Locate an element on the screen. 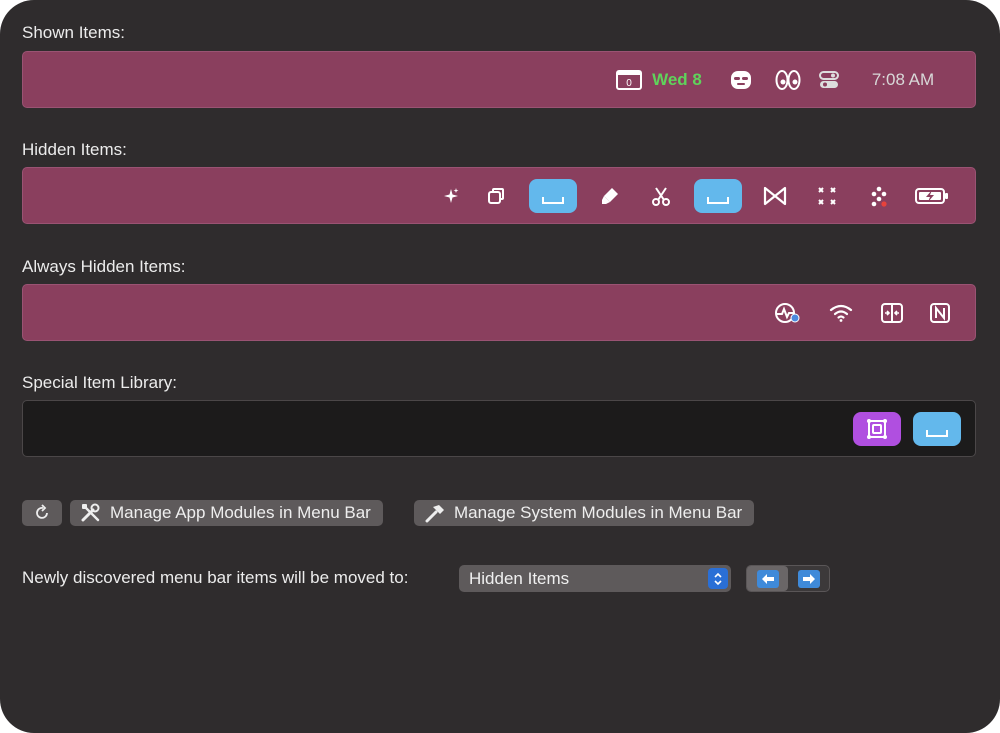  hidden-items-bar is located at coordinates (499, 195).